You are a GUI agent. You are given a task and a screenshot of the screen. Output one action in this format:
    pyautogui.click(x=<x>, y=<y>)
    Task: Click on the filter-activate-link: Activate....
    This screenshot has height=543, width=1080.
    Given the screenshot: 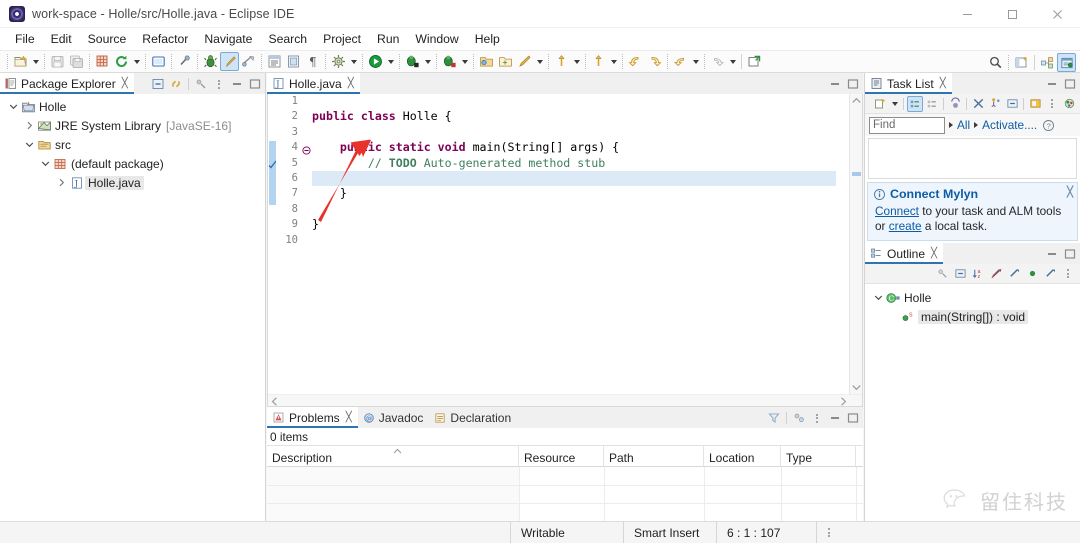 What is the action you would take?
    pyautogui.click(x=1009, y=125)
    